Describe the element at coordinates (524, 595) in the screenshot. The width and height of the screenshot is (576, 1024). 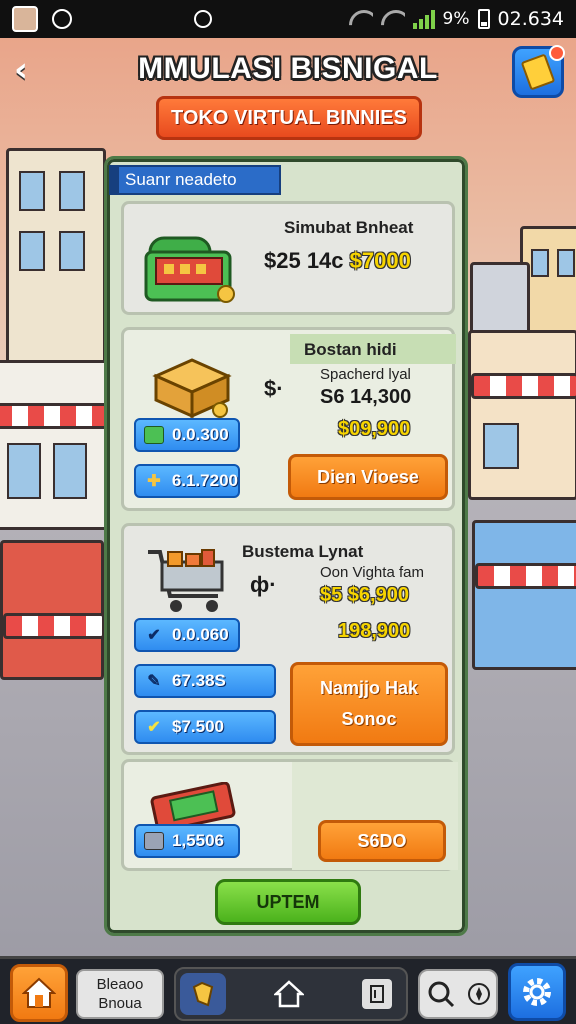
I see `building-right-kiosk` at that location.